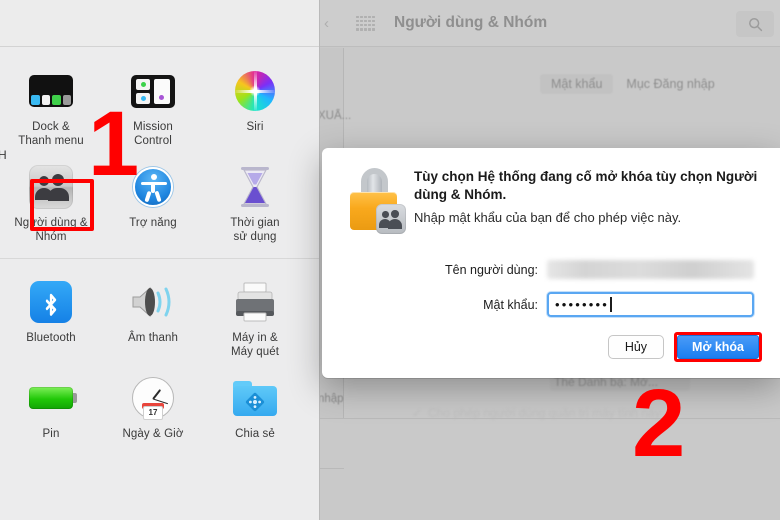 The height and width of the screenshot is (520, 780). I want to click on printers-scanners-icon, so click(255, 302).